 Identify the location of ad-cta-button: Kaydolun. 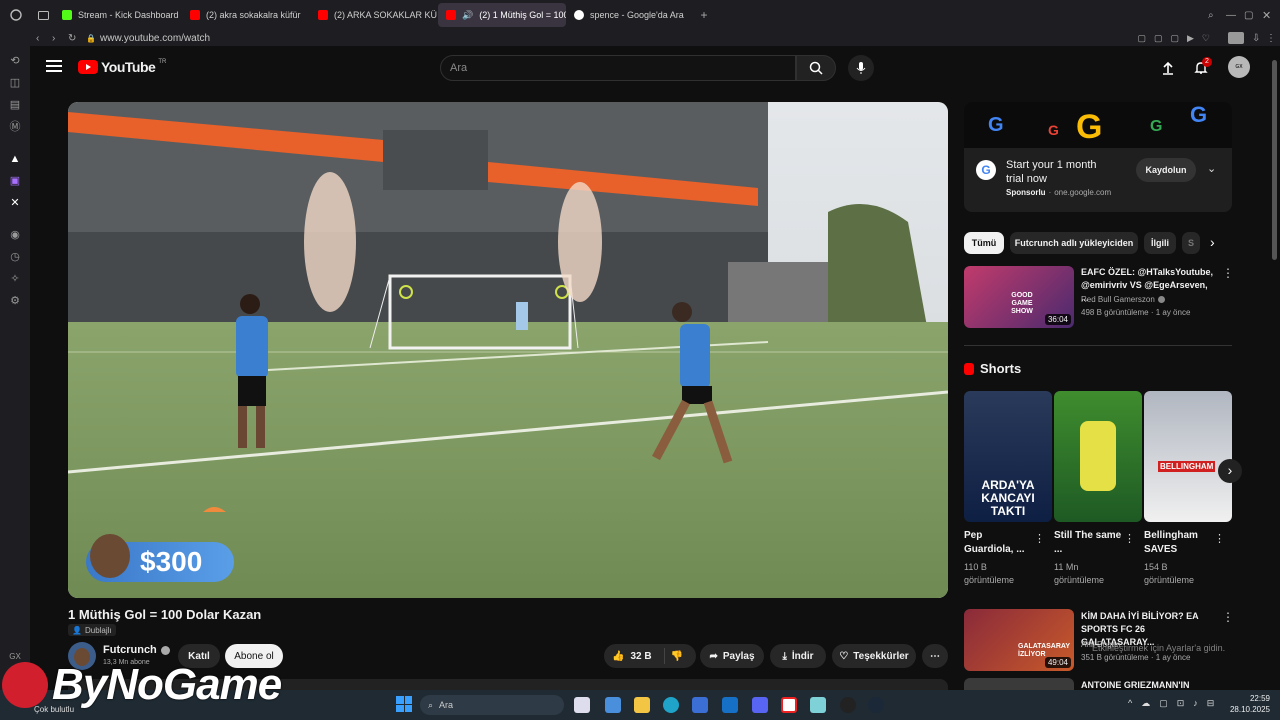
(1166, 170).